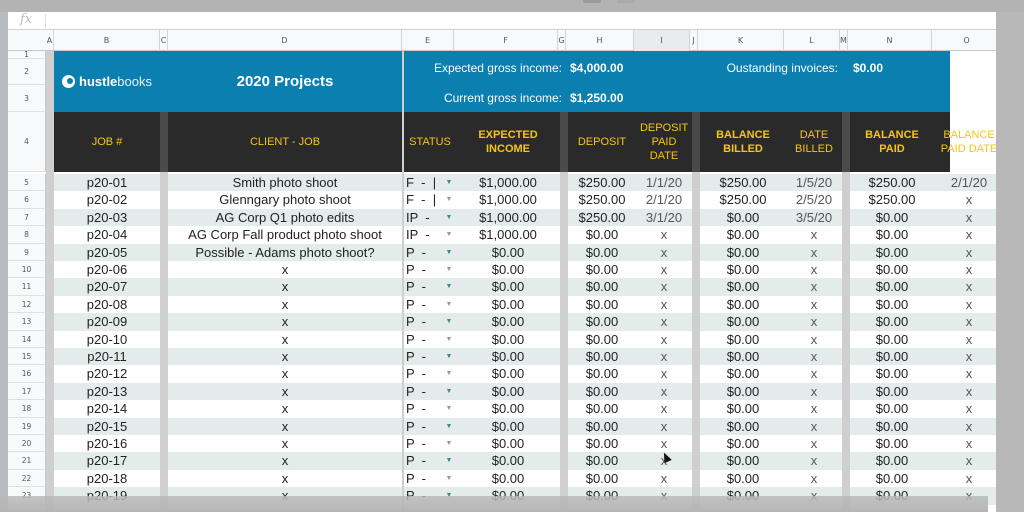 This screenshot has height=512, width=1024. What do you see at coordinates (285, 40) in the screenshot?
I see `column-header-d: D` at bounding box center [285, 40].